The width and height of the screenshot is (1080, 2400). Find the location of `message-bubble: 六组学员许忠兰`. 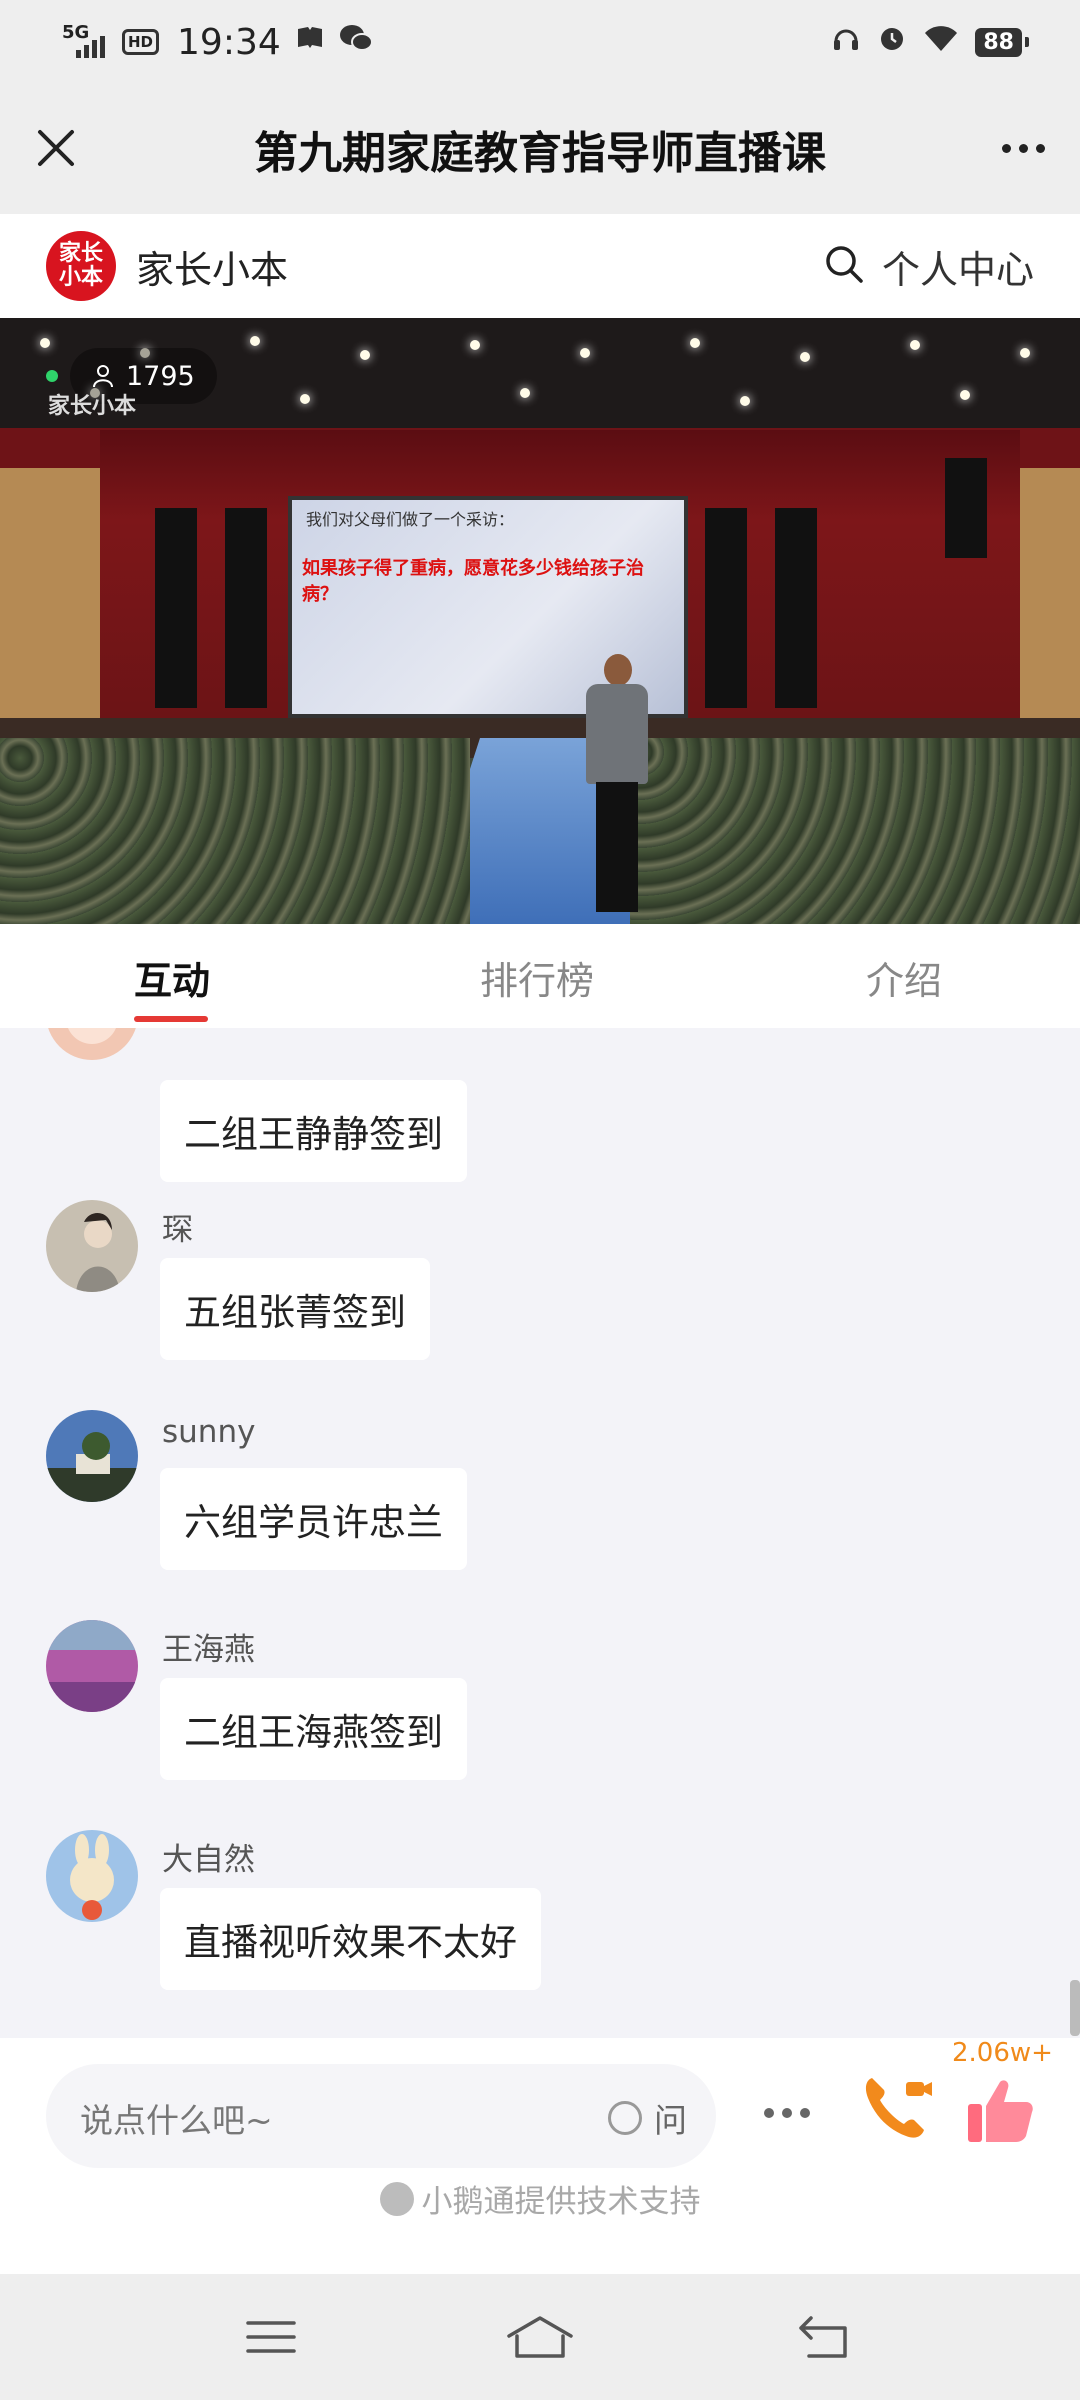

message-bubble: 六组学员许忠兰 is located at coordinates (313, 1519).